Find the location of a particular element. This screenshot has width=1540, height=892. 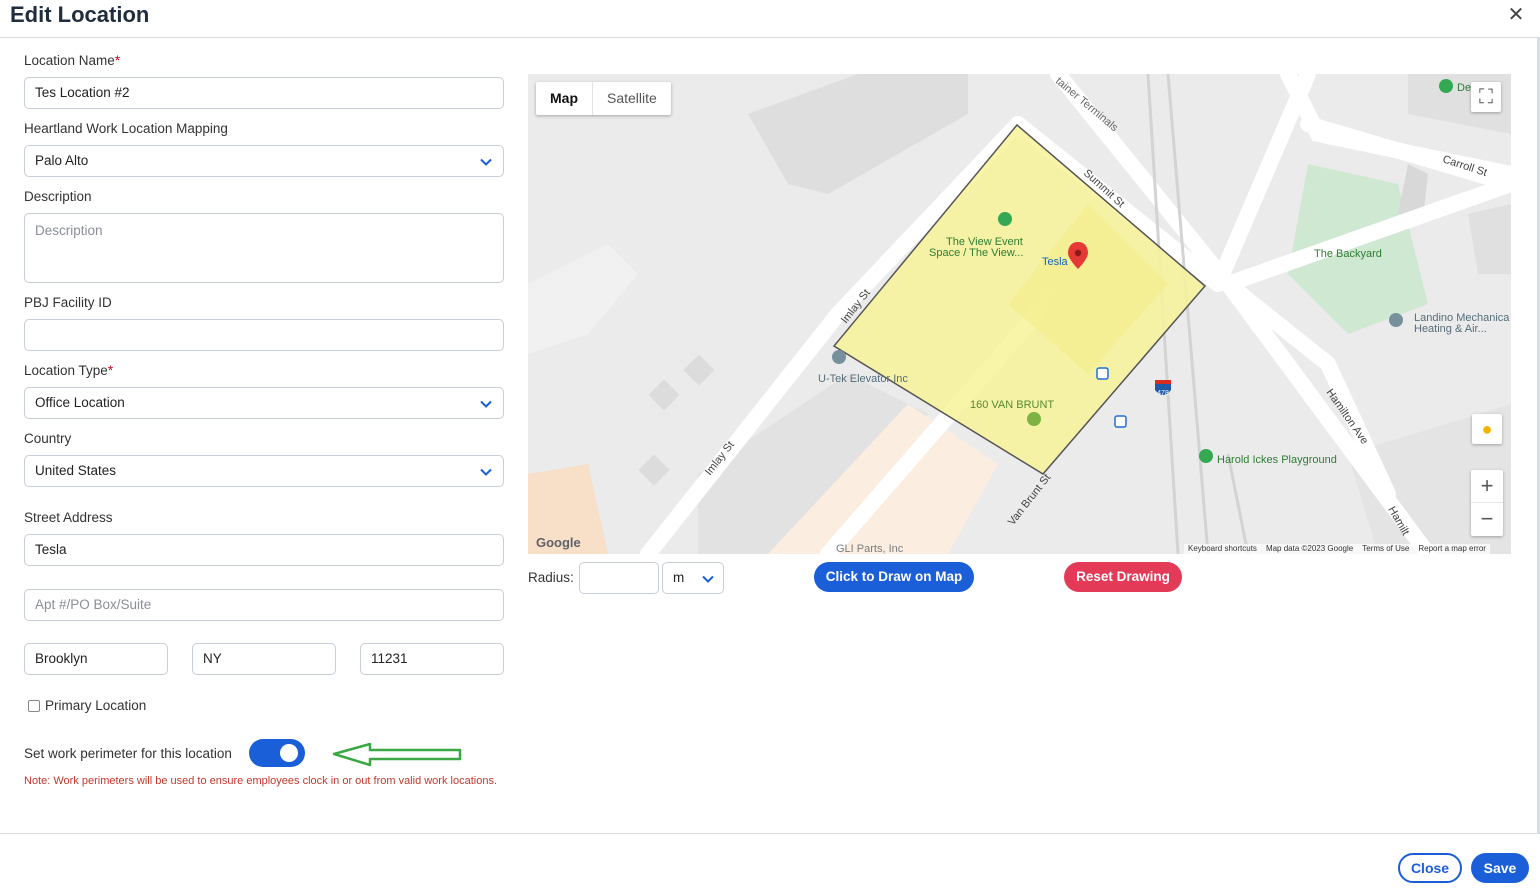

perimeter-label: Set work perimeter for this location is located at coordinates (128, 753).